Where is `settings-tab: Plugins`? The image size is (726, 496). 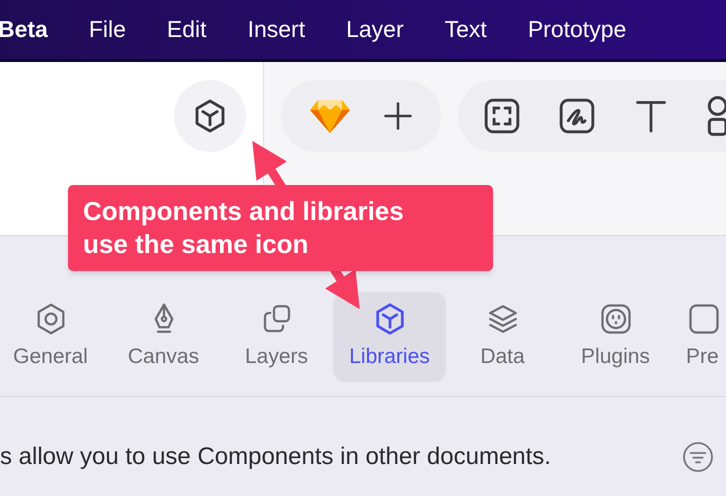
settings-tab: Plugins is located at coordinates (615, 337).